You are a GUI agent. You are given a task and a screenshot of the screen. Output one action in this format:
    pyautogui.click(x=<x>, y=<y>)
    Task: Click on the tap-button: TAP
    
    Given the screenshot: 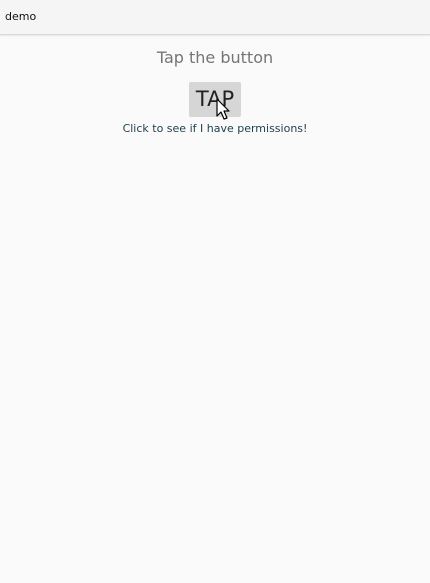 What is the action you would take?
    pyautogui.click(x=215, y=99)
    